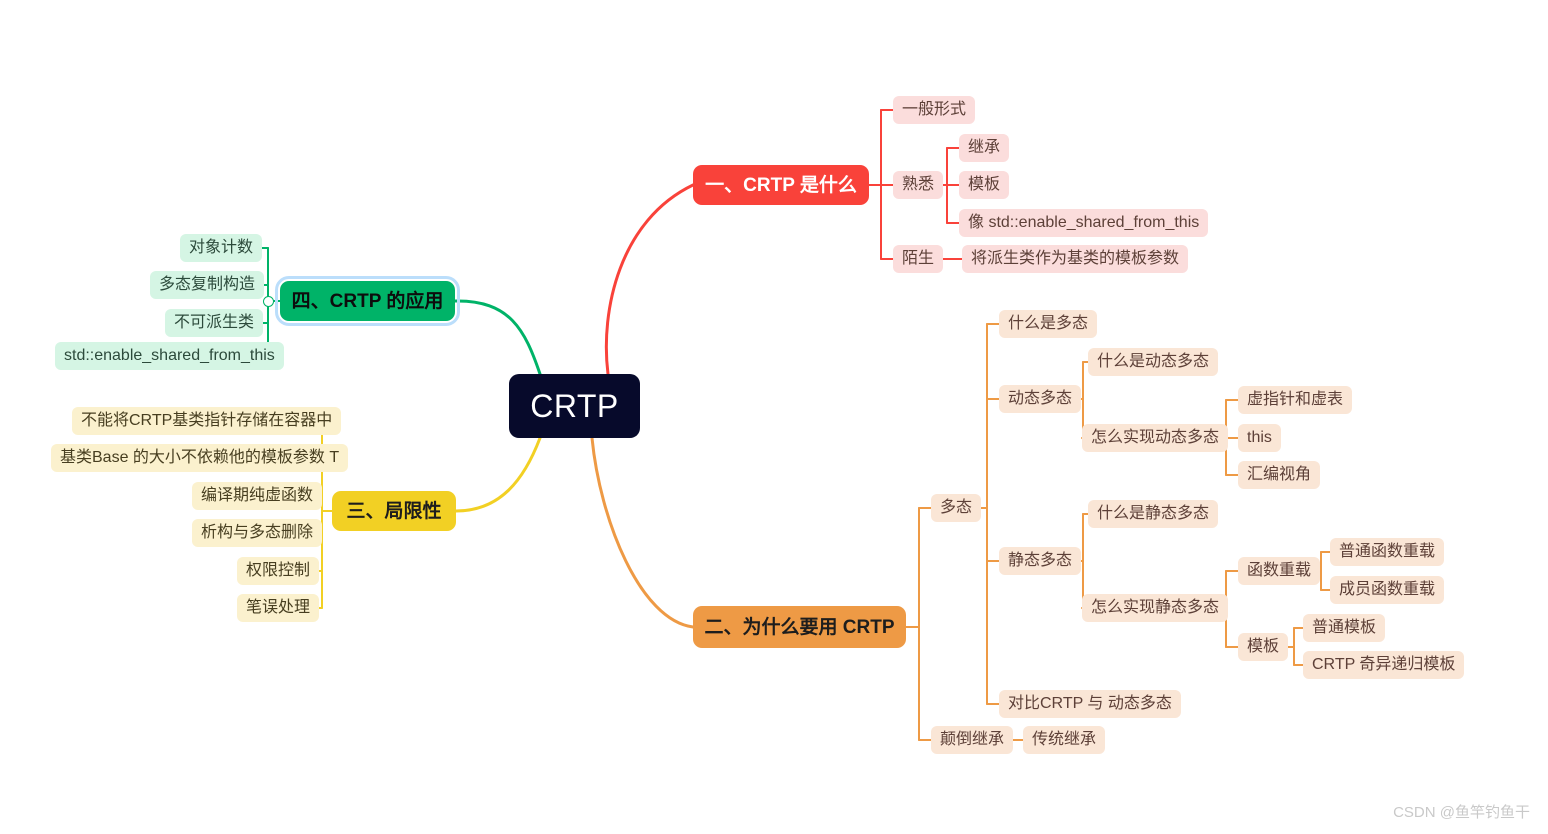 Image resolution: width=1548 pixels, height=834 pixels. I want to click on sub-node-label: 静态多态, so click(1040, 560).